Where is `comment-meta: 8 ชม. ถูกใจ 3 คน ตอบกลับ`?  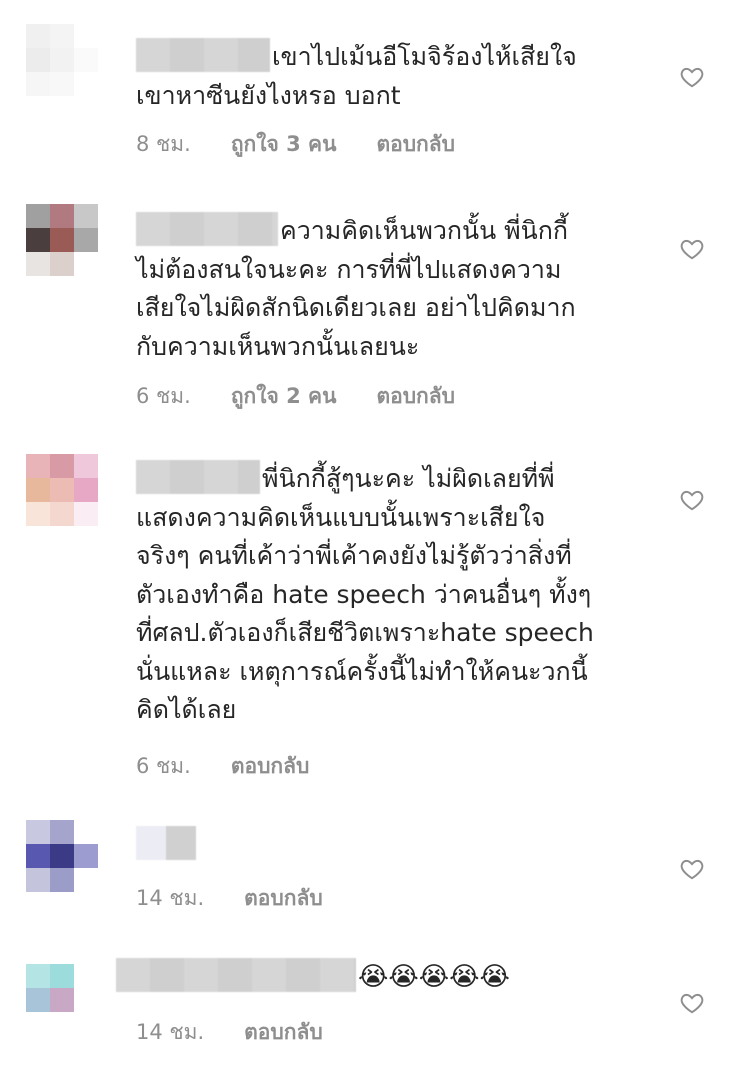
comment-meta: 8 ชม. ถูกใจ 3 คน ตอบกลับ is located at coordinates (295, 144).